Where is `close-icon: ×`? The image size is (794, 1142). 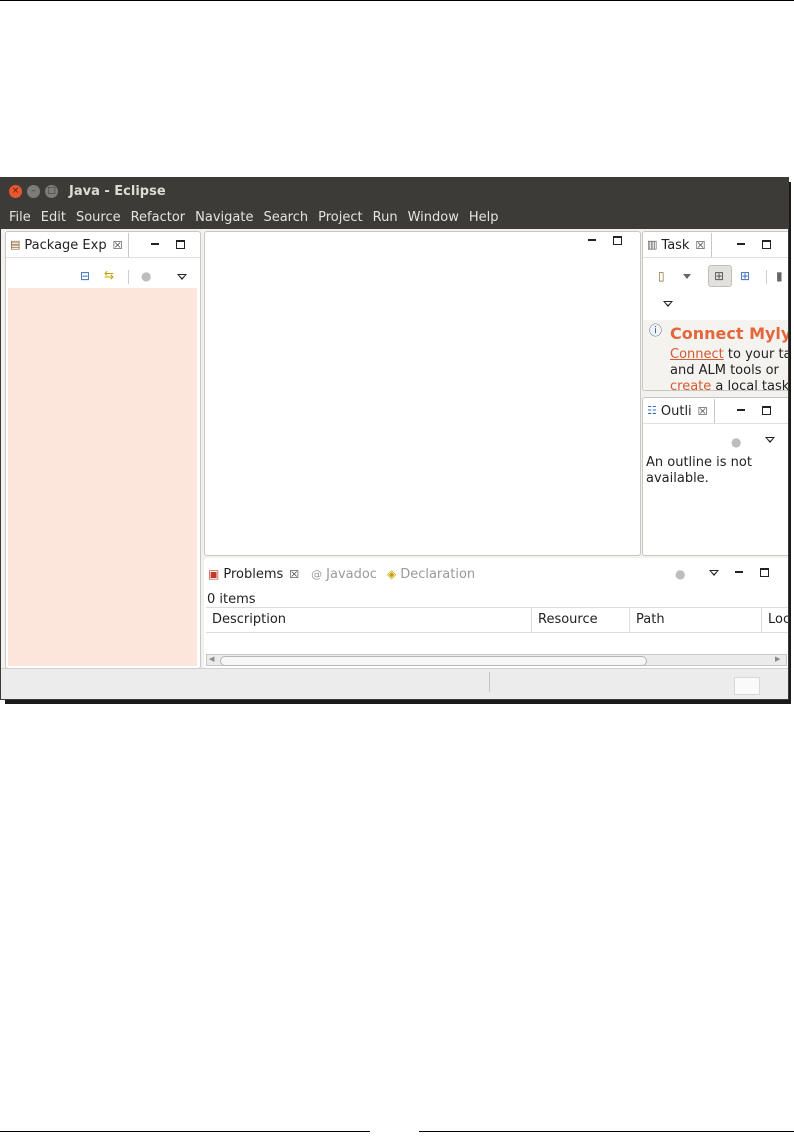
close-icon: × is located at coordinates (15, 191).